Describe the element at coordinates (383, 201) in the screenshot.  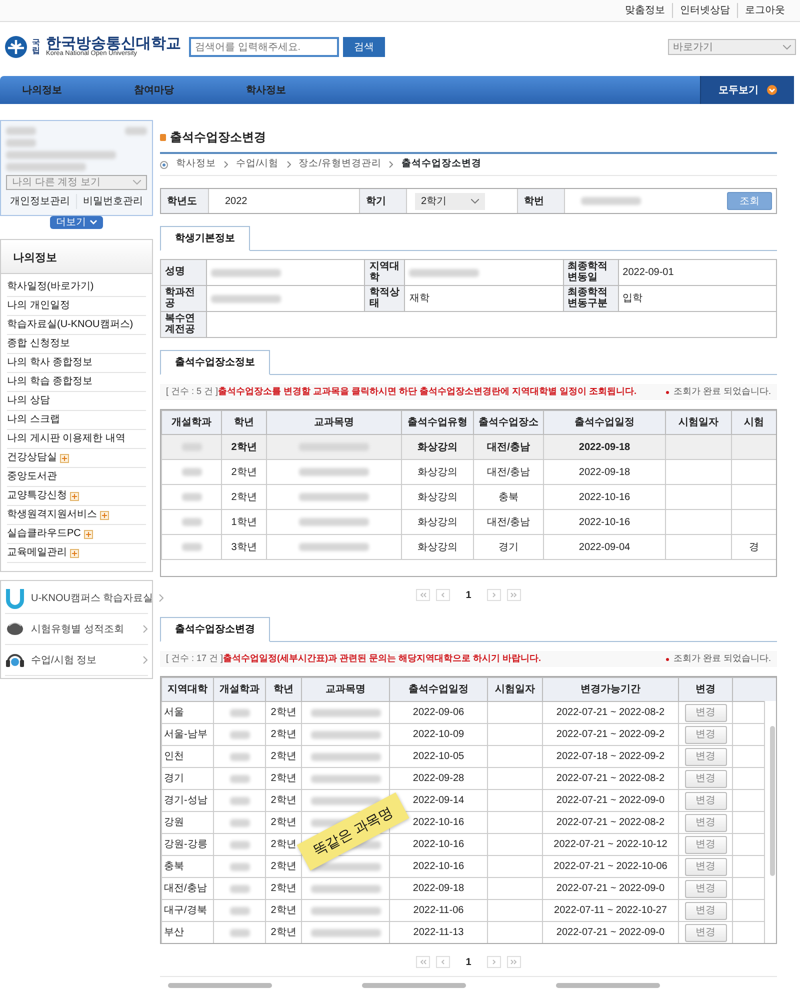
I see `field-label: 학기` at that location.